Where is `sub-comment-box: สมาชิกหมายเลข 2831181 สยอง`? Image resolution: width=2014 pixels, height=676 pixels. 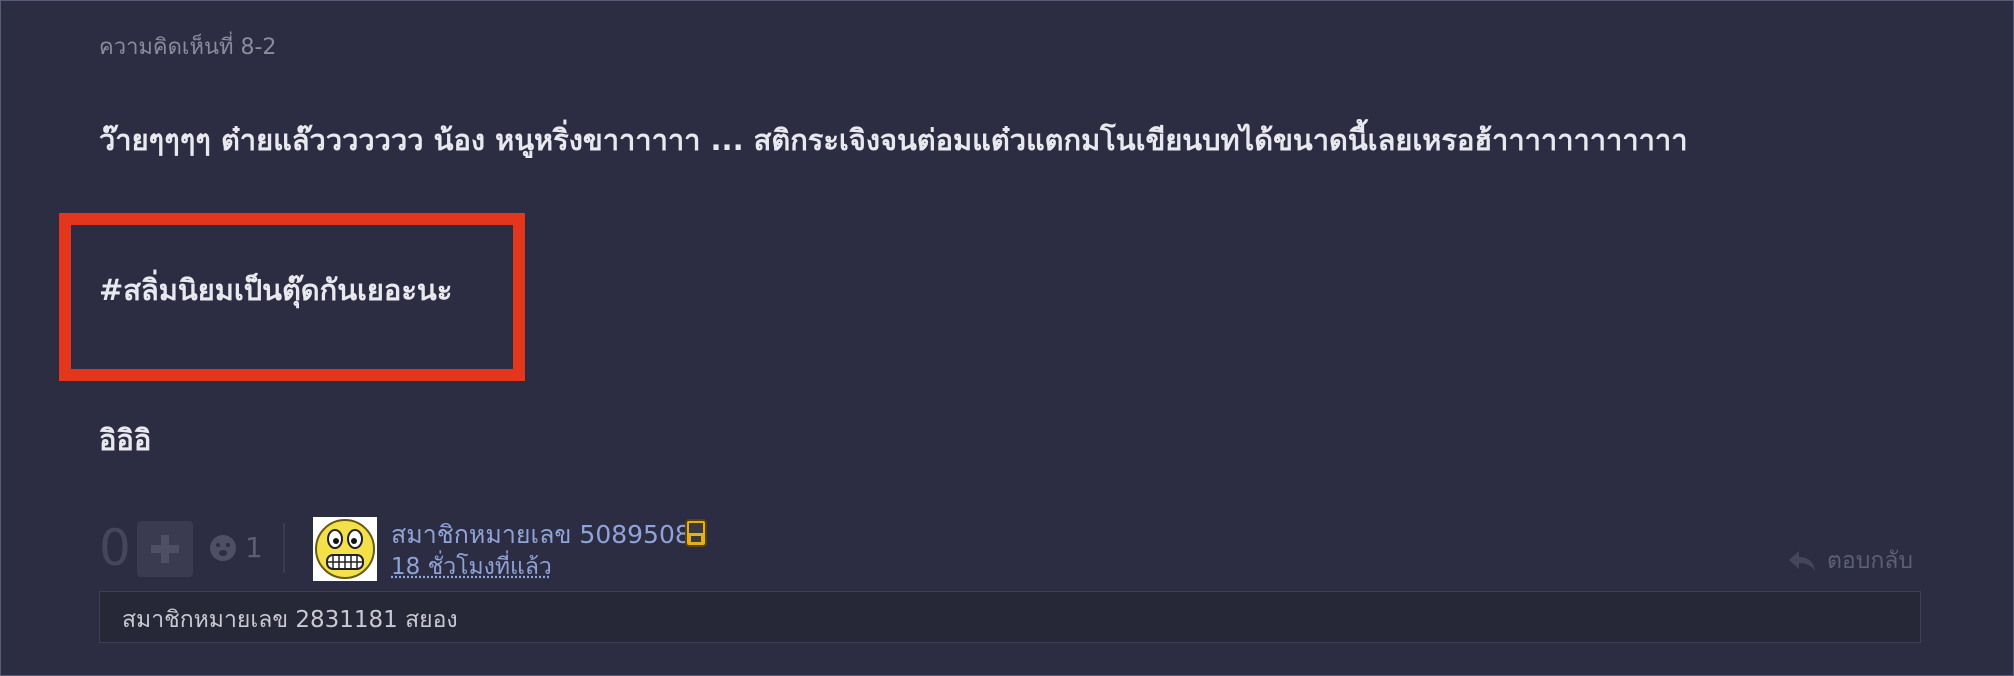 sub-comment-box: สมาชิกหมายเลข 2831181 สยอง is located at coordinates (1010, 617).